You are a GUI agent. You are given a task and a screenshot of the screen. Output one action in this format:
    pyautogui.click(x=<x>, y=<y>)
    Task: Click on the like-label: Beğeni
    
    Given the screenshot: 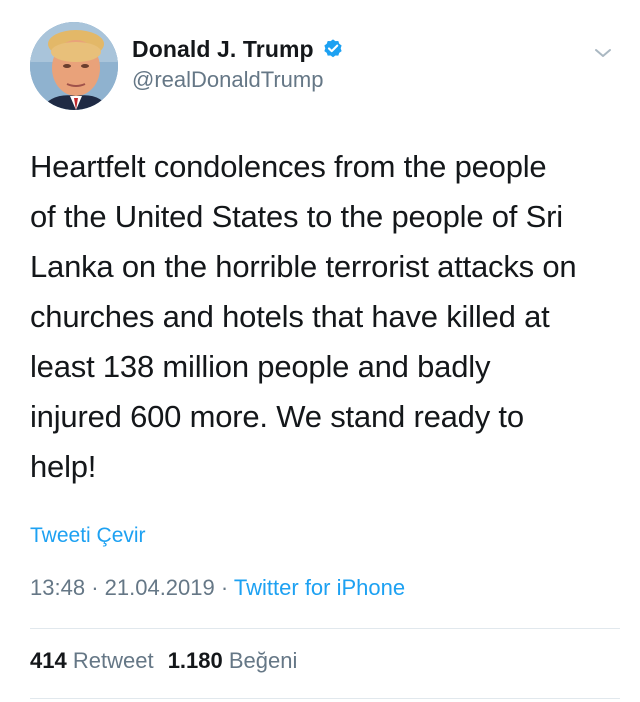 What is the action you would take?
    pyautogui.click(x=263, y=660)
    